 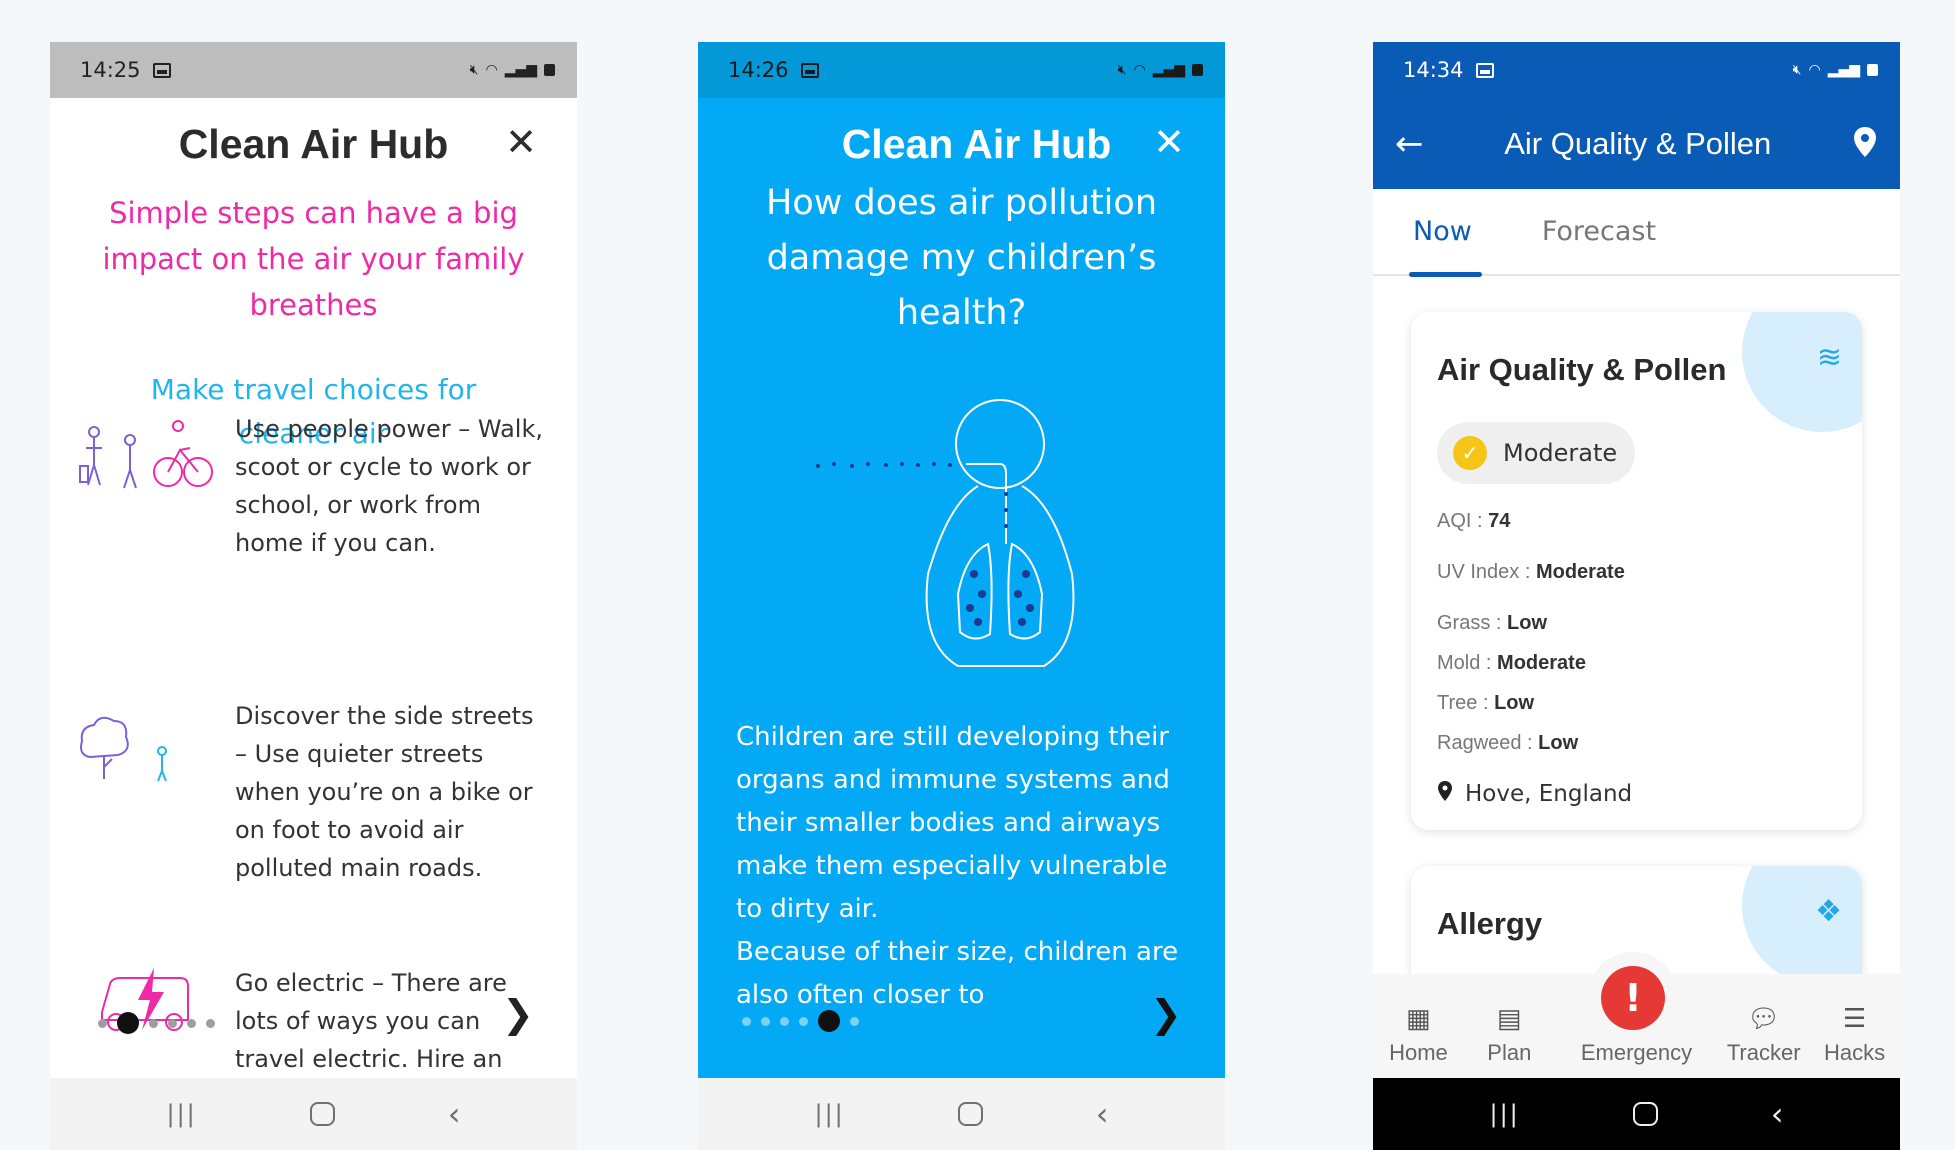 I want to click on nav-label: Plan, so click(x=1509, y=1052).